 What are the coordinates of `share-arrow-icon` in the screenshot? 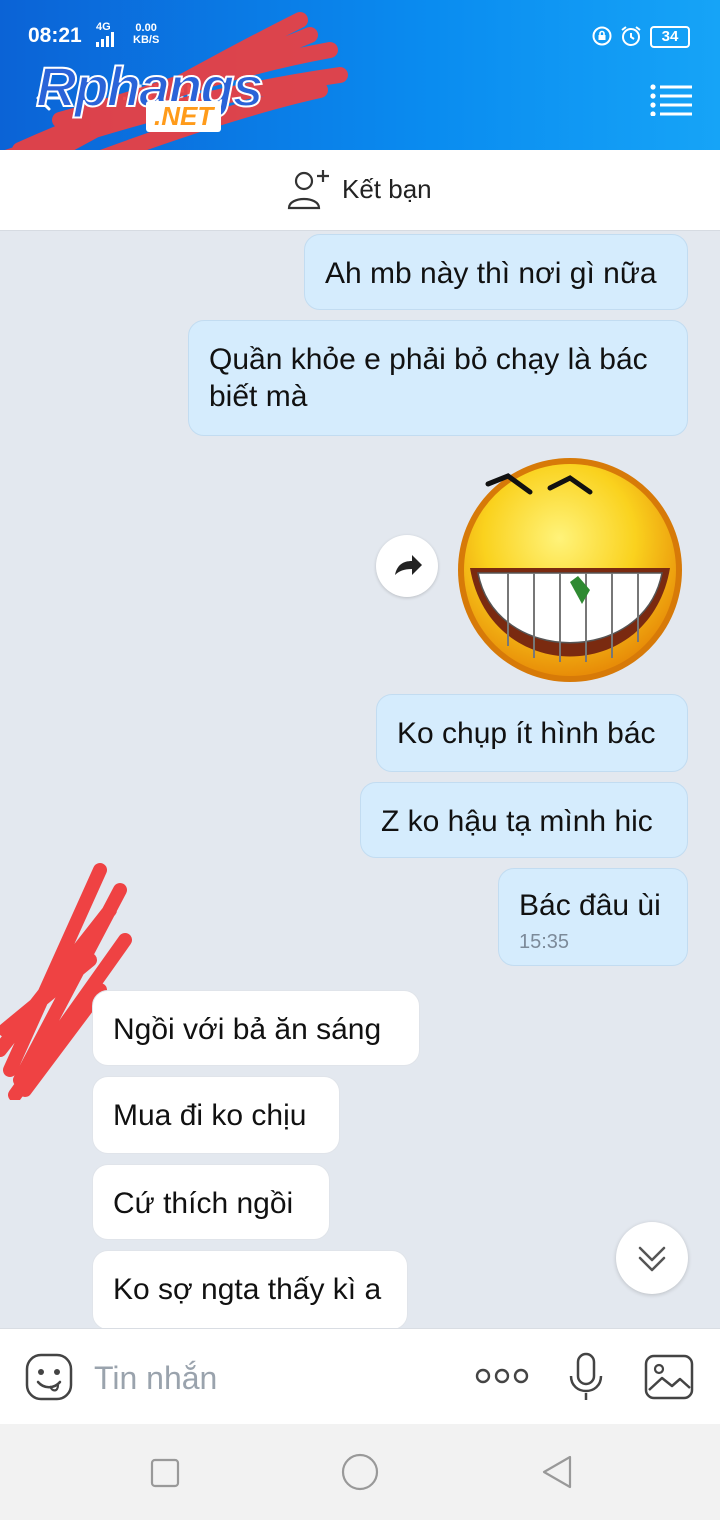 It's located at (408, 565).